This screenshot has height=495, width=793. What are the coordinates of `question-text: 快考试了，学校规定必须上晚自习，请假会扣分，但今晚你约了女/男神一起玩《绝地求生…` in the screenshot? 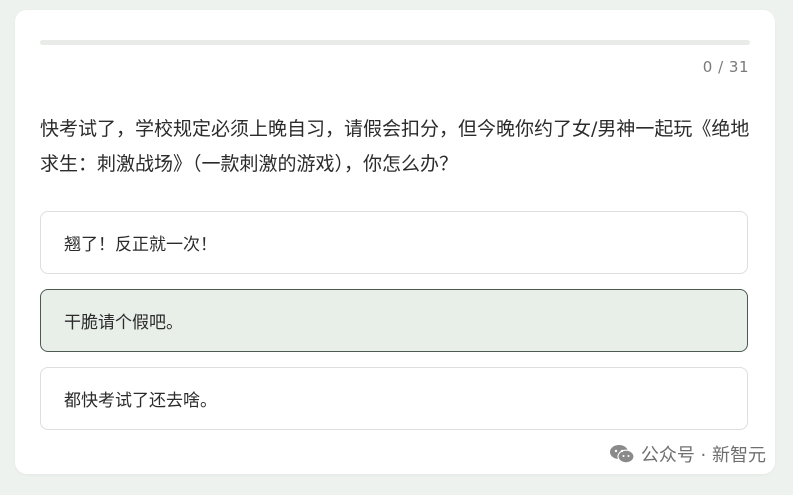 It's located at (395, 146).